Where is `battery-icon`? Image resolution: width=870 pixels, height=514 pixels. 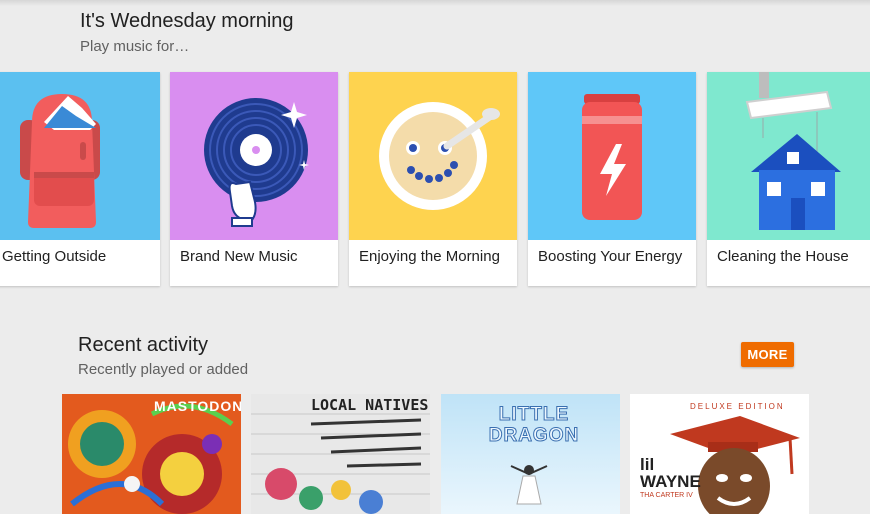 battery-icon is located at coordinates (612, 156).